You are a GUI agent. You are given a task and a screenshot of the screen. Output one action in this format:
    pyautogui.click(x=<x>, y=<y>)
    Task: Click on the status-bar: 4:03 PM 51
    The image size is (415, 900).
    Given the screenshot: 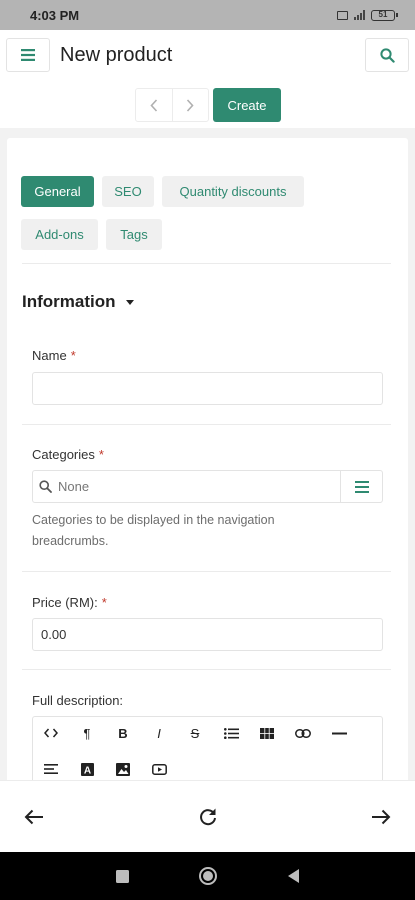 What is the action you would take?
    pyautogui.click(x=207, y=15)
    